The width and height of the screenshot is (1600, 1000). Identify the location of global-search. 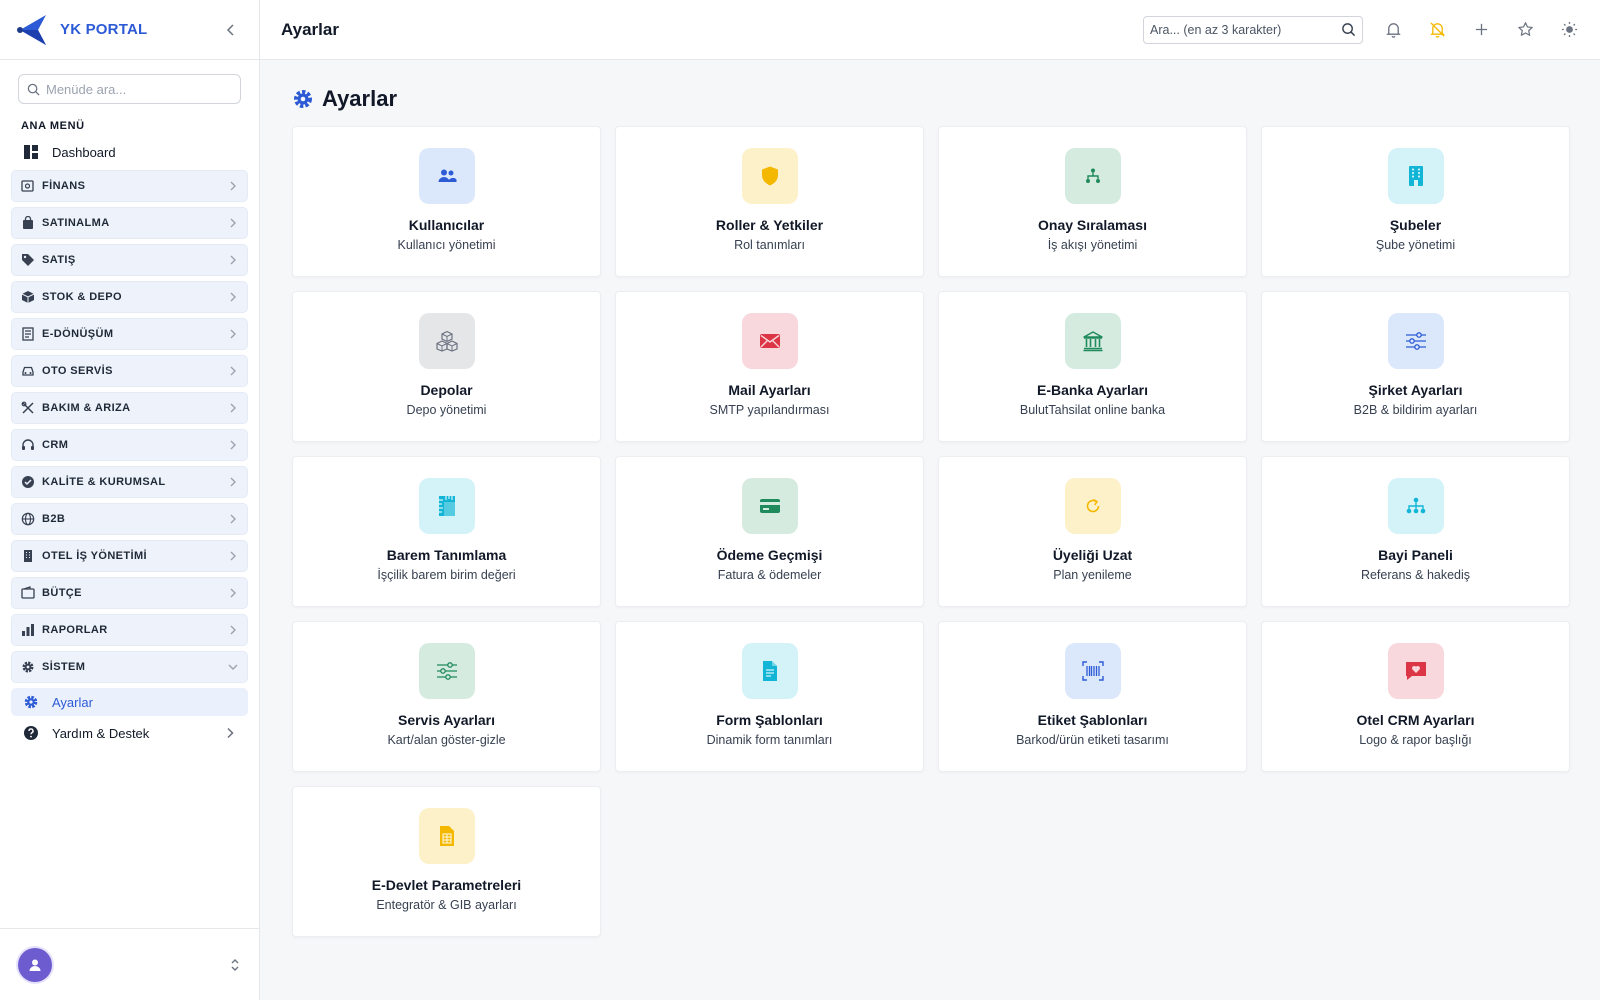
(1253, 29).